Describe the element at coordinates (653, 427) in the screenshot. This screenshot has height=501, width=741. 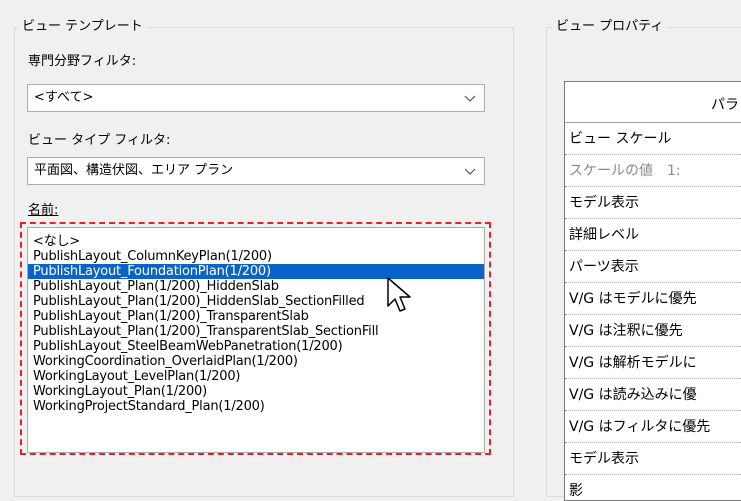
I see `property-row: V/G はフィルタに優先` at that location.